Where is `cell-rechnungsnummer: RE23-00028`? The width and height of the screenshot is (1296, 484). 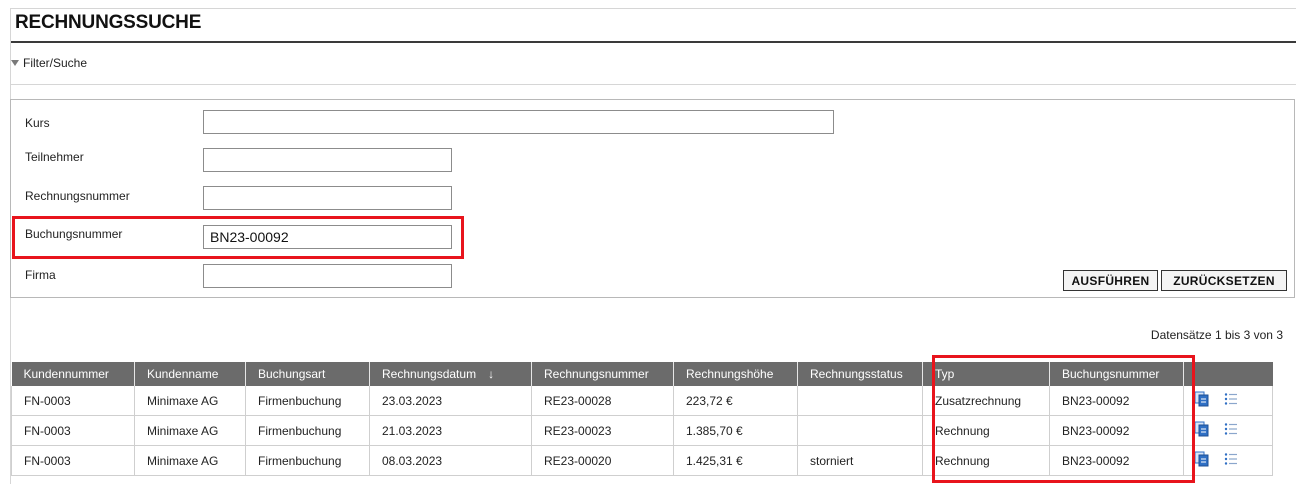 cell-rechnungsnummer: RE23-00028 is located at coordinates (602, 401).